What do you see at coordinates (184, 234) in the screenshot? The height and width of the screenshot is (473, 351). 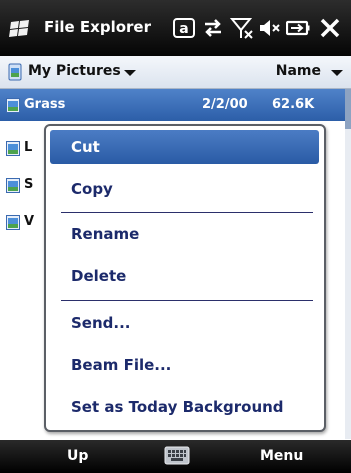 I see `menu-item-rename: Rename` at bounding box center [184, 234].